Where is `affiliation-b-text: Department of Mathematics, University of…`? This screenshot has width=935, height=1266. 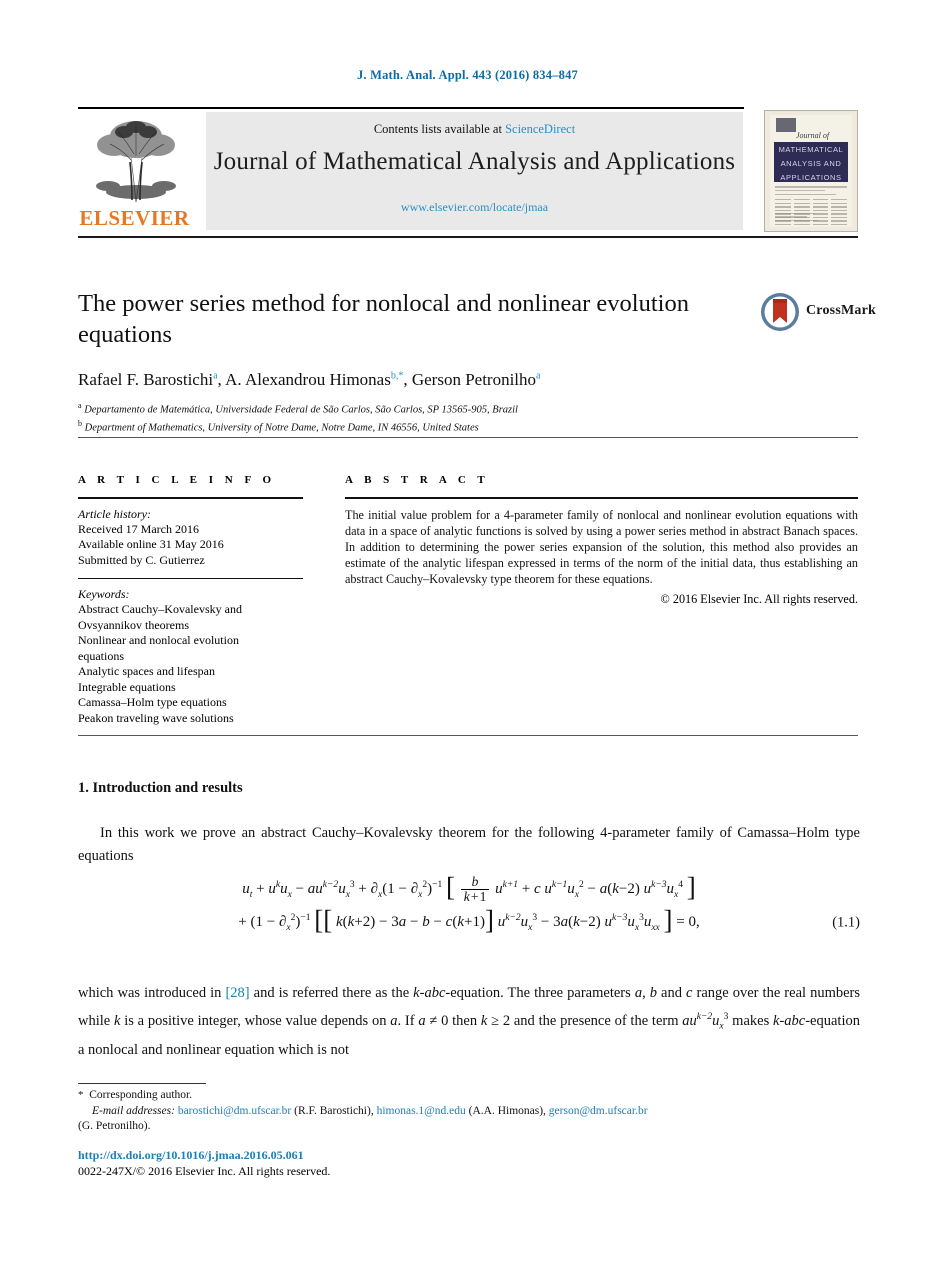 affiliation-b-text: Department of Mathematics, University of… is located at coordinates (281, 428).